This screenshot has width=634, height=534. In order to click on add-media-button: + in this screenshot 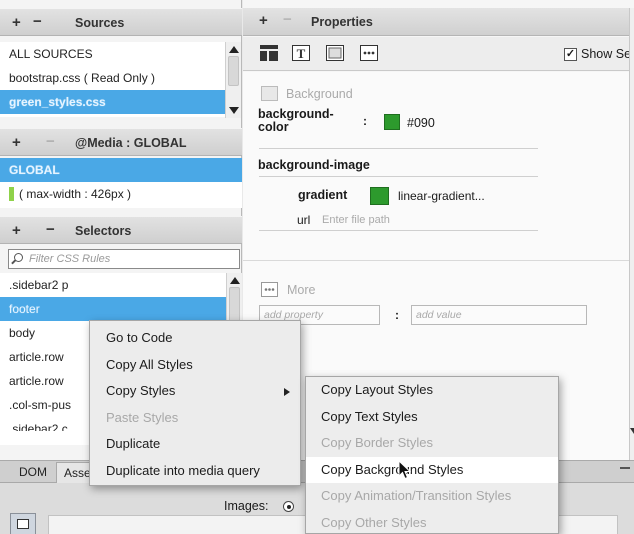, I will do `click(16, 142)`.